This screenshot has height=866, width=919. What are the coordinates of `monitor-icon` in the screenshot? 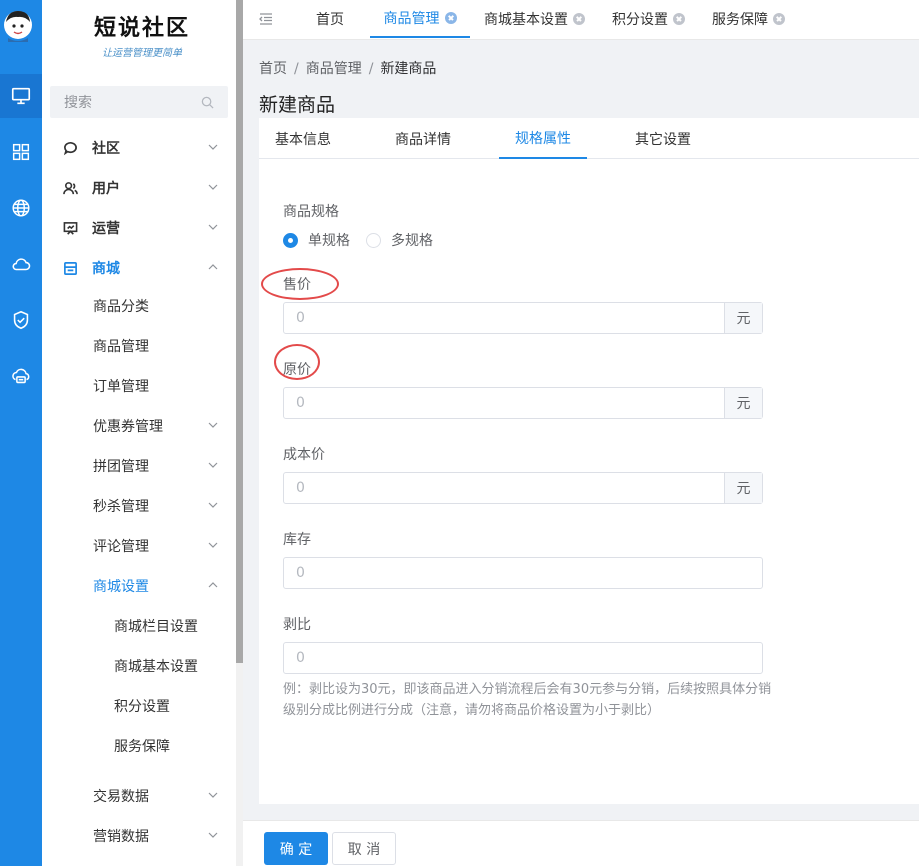 It's located at (21, 96).